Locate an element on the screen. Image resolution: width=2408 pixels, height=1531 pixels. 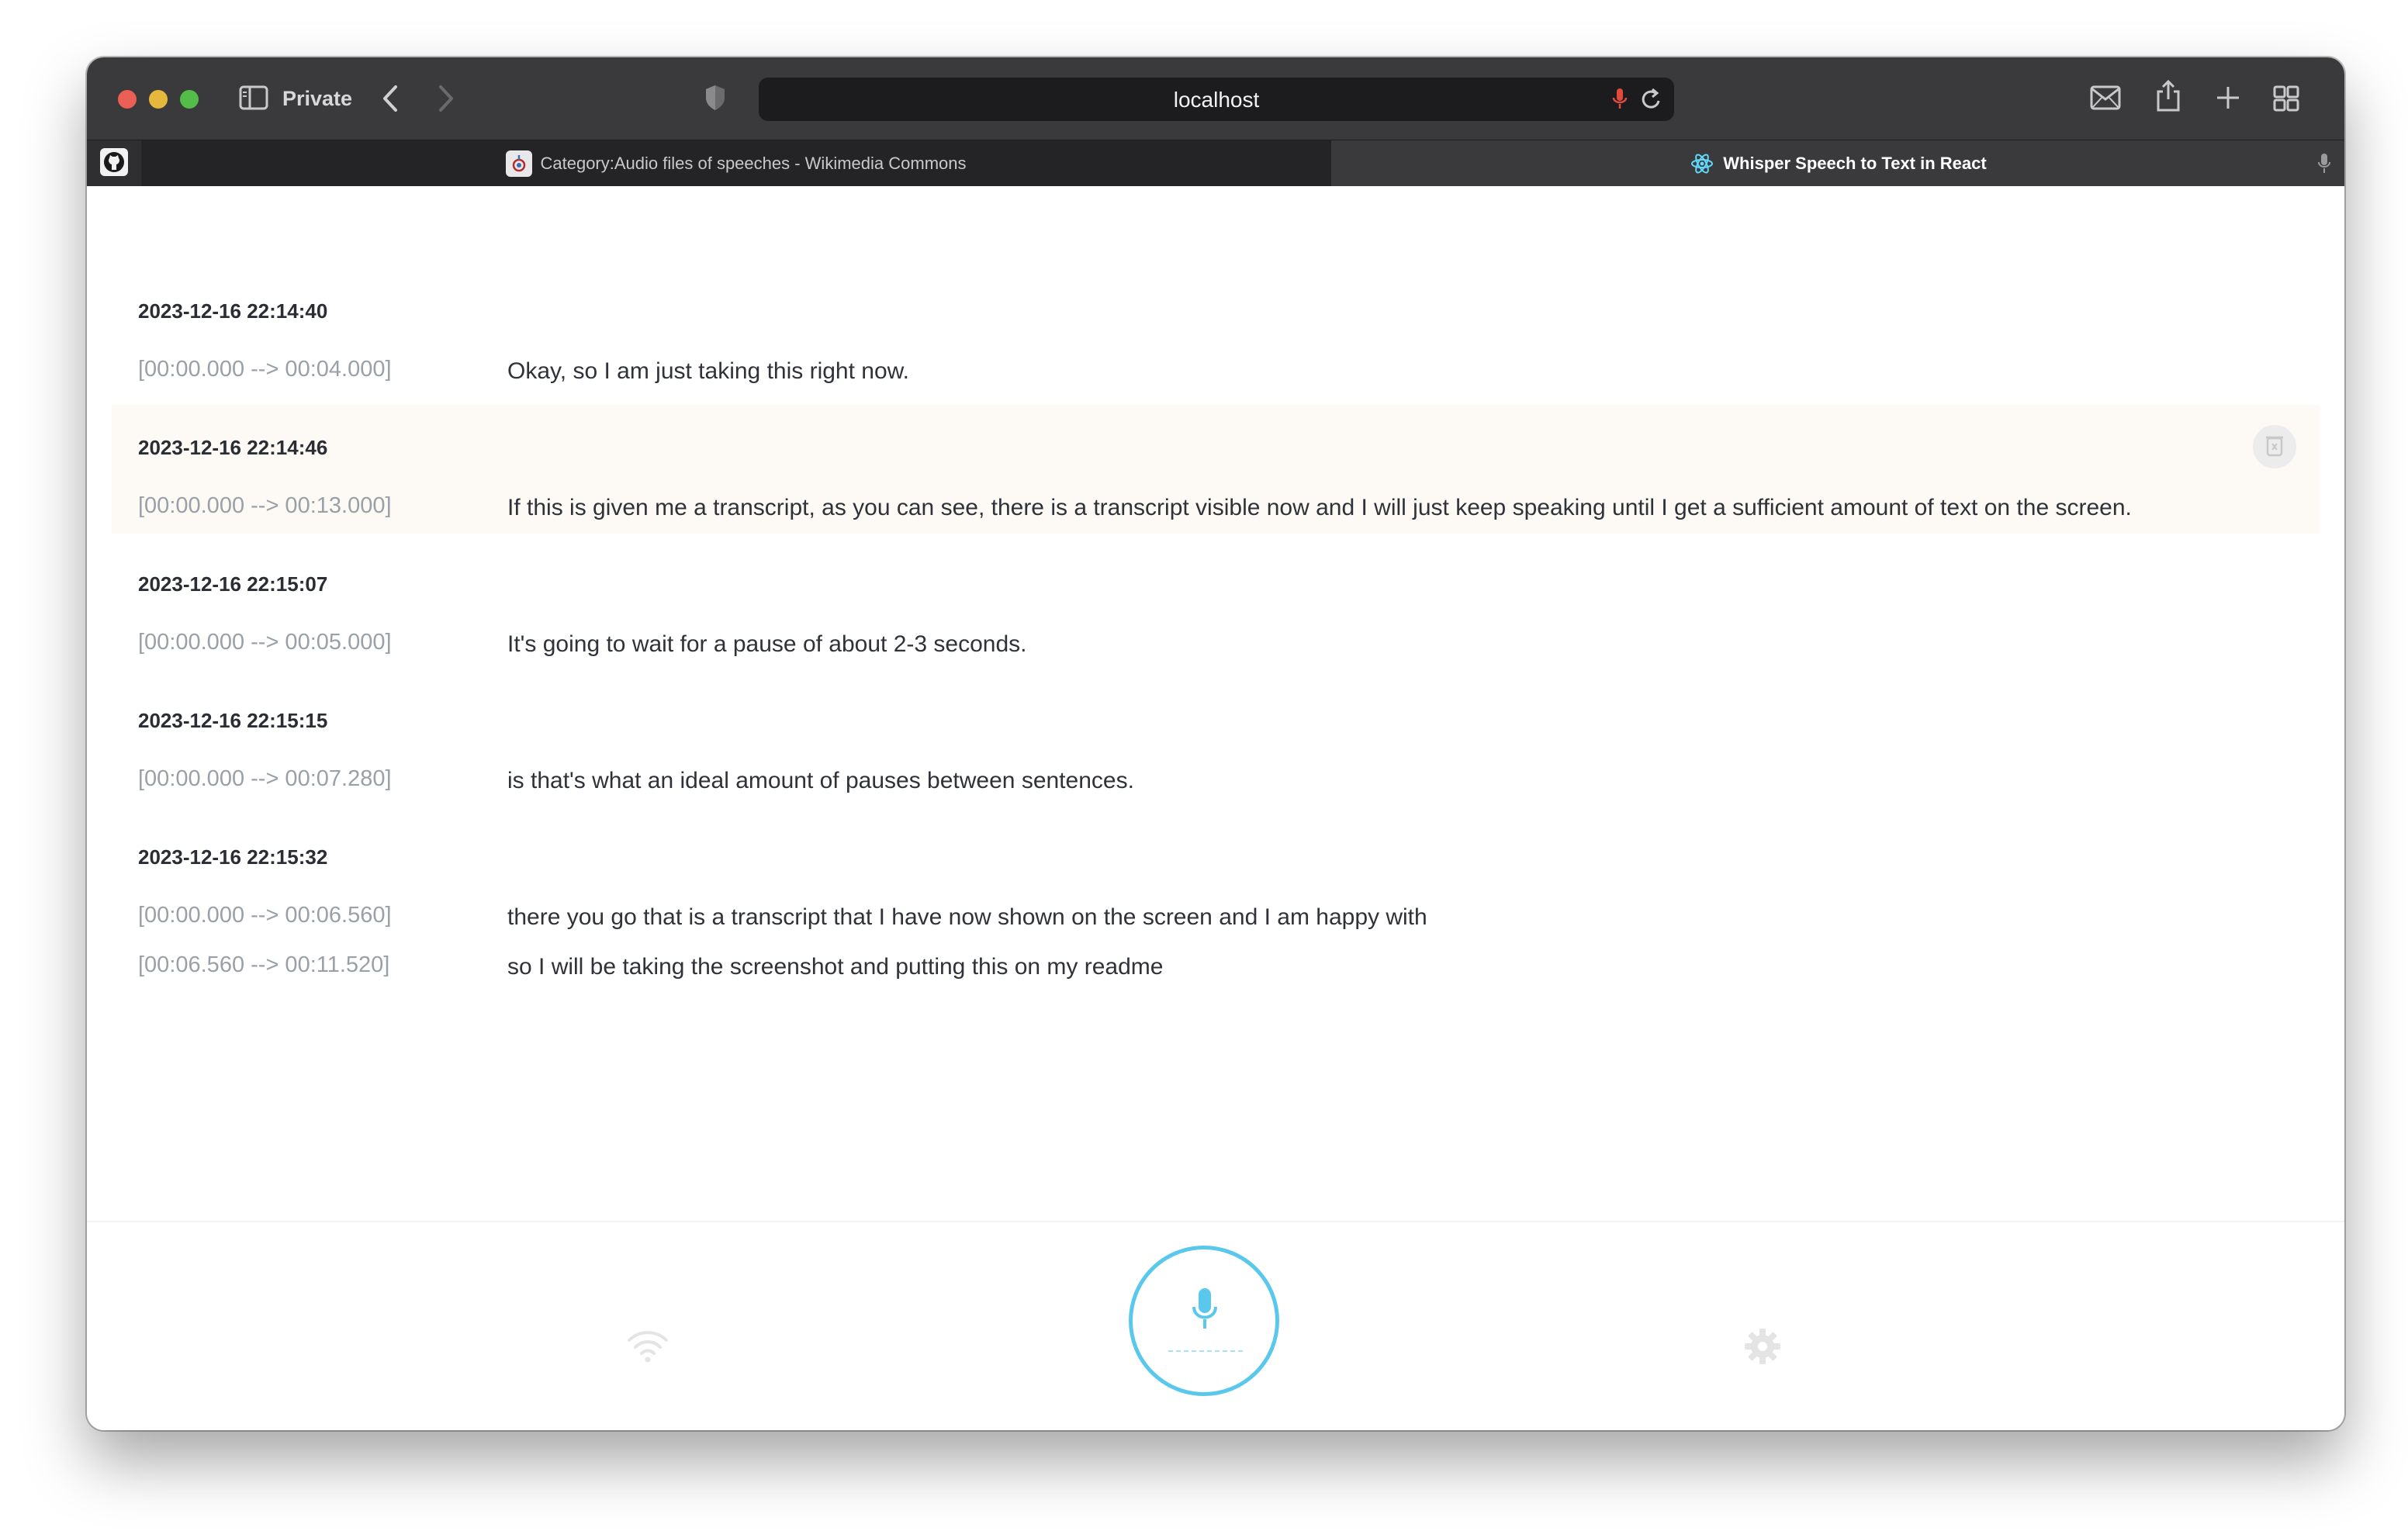
recorder-footer is located at coordinates (1215, 1325).